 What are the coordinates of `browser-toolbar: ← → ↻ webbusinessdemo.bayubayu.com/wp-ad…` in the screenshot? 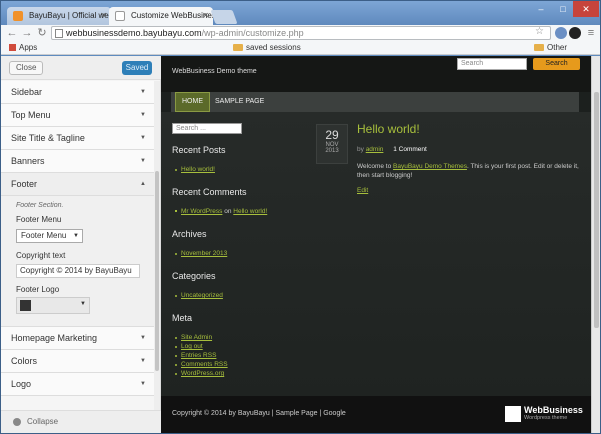 It's located at (300, 33).